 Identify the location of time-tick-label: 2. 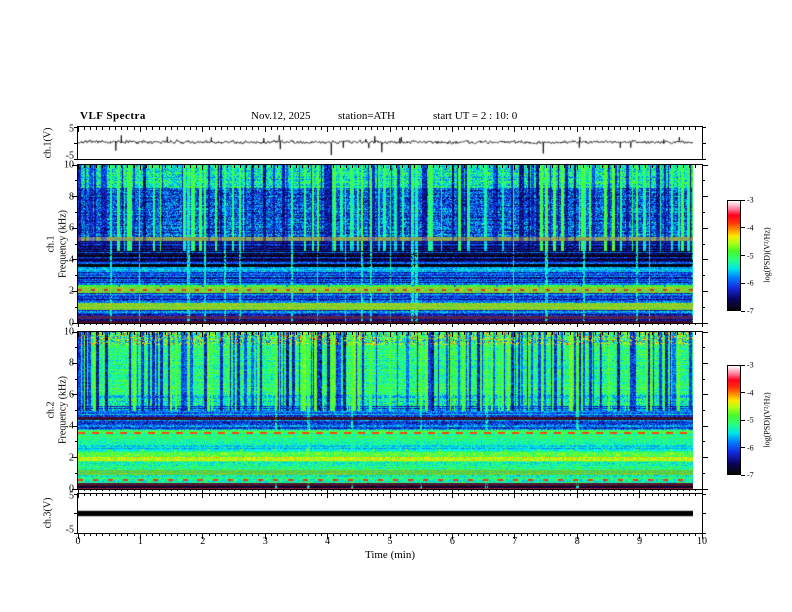
(203, 541).